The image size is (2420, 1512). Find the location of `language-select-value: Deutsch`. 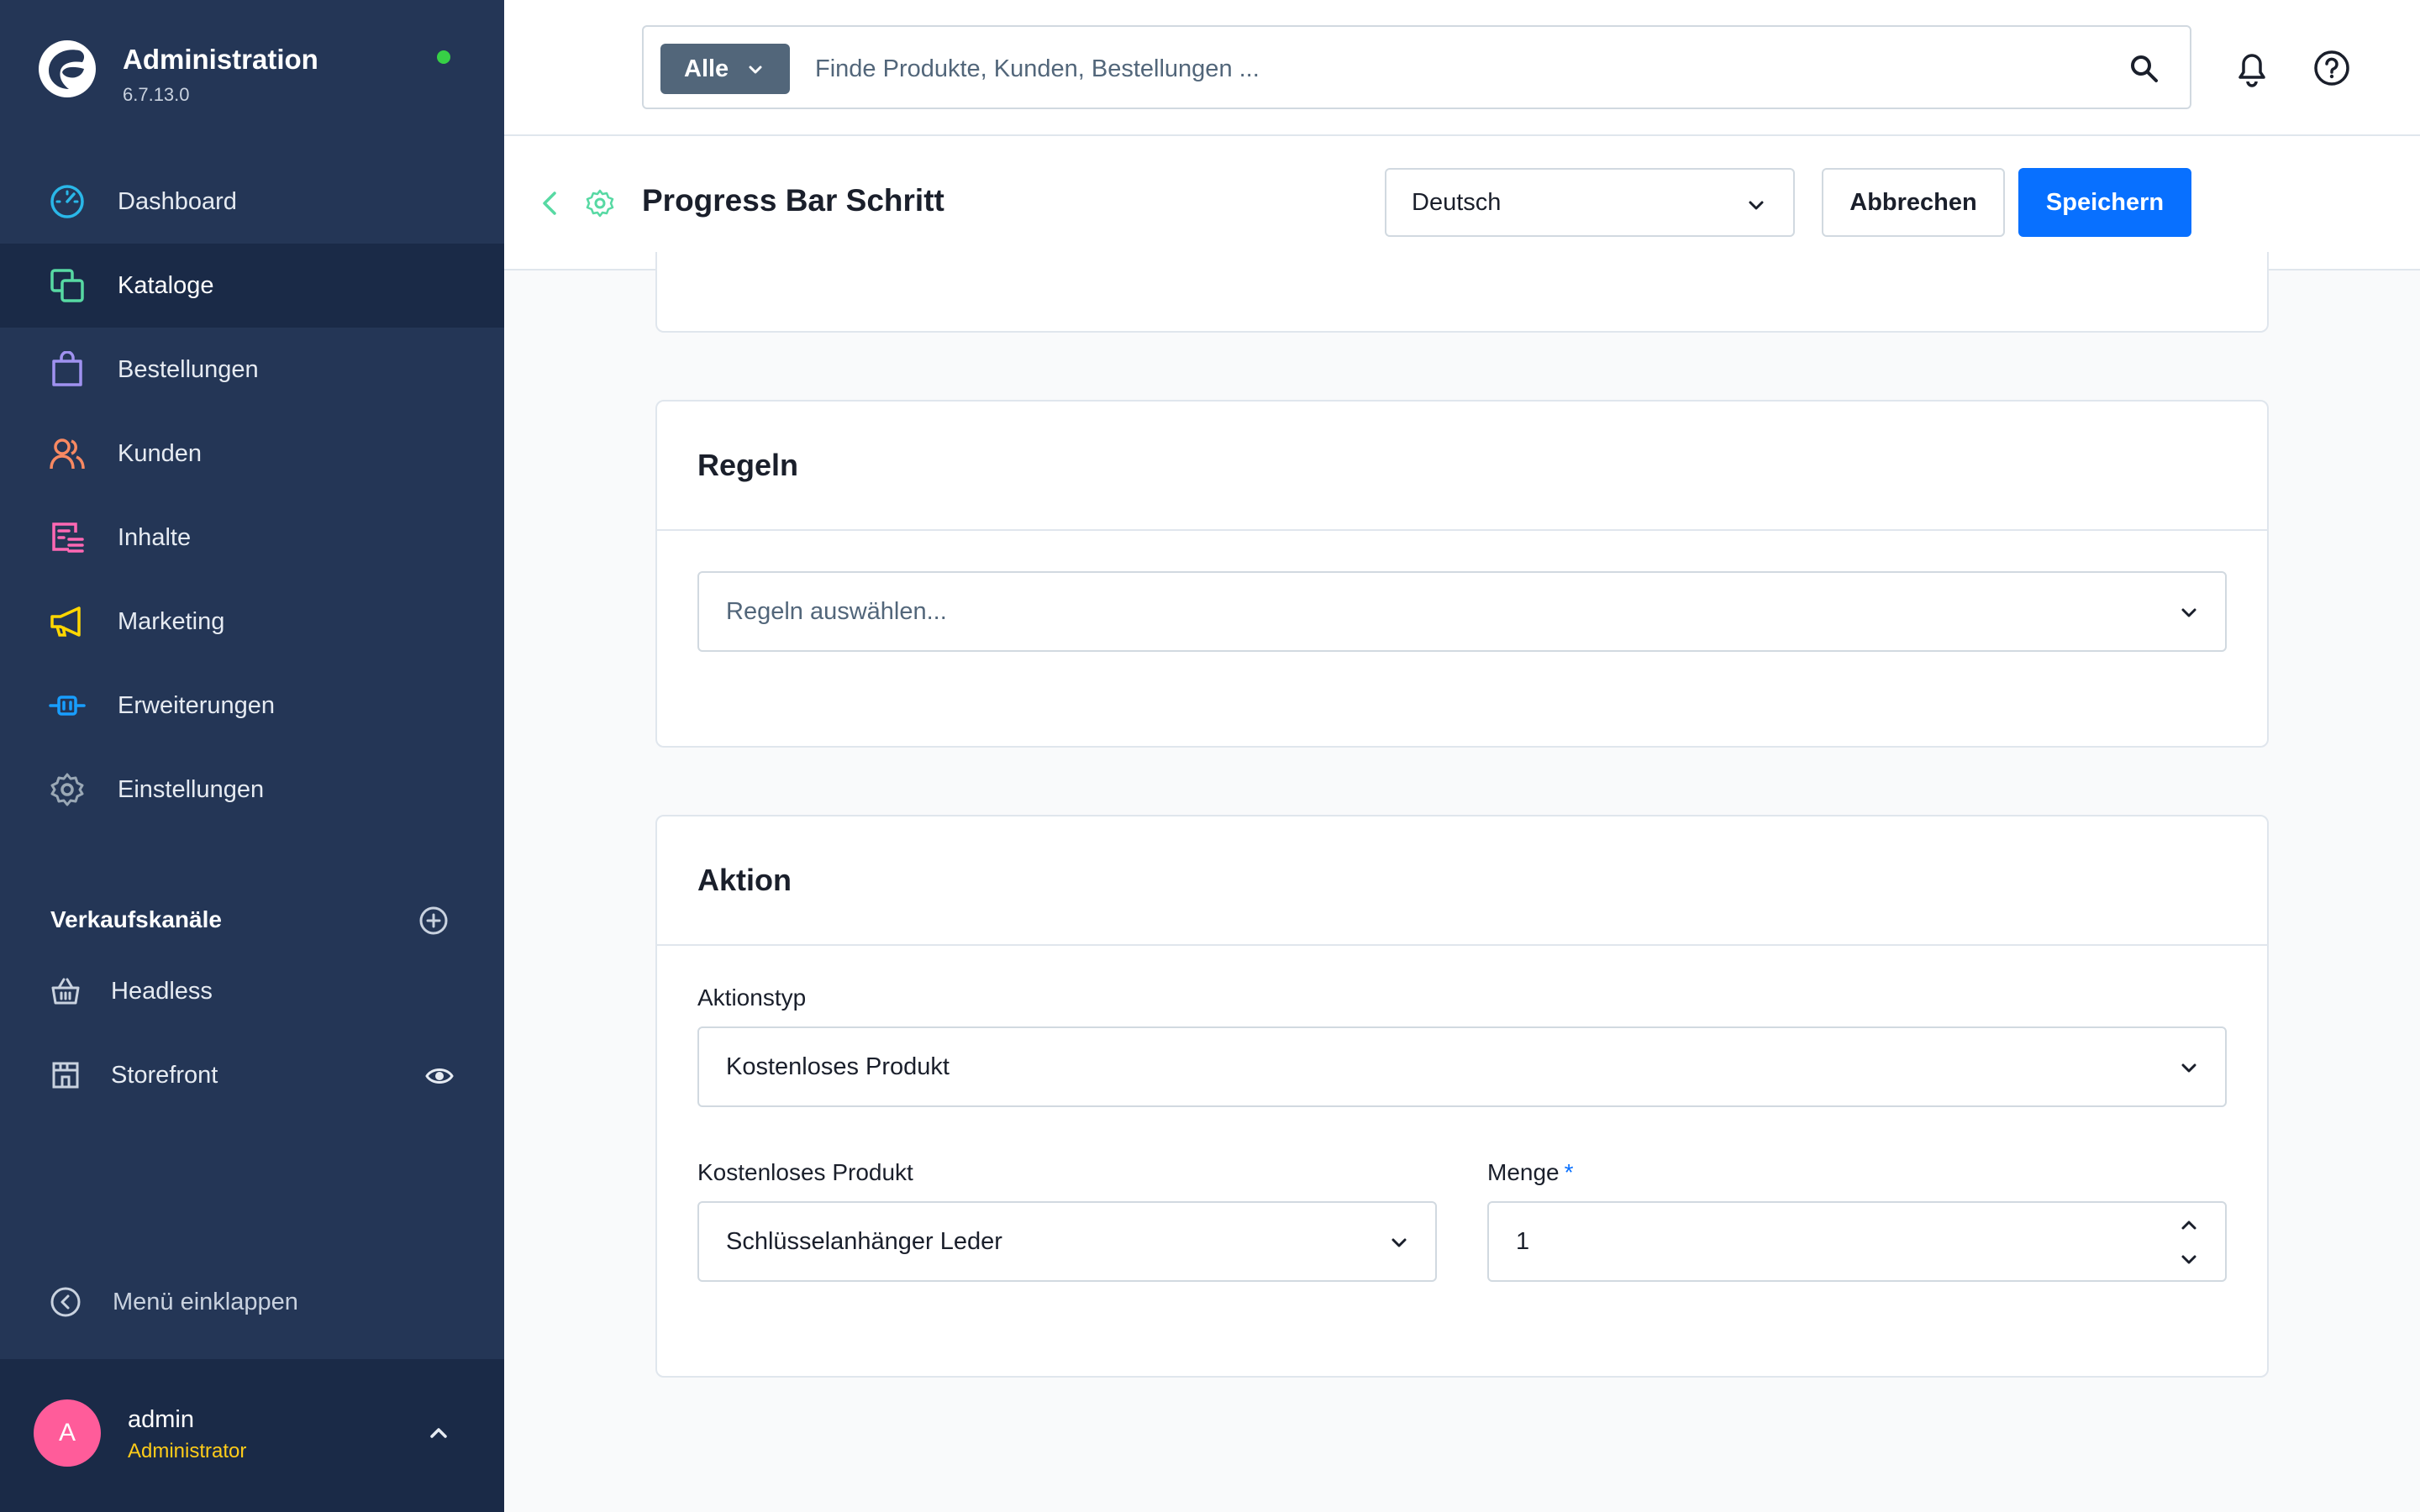

language-select-value: Deutsch is located at coordinates (1457, 202).